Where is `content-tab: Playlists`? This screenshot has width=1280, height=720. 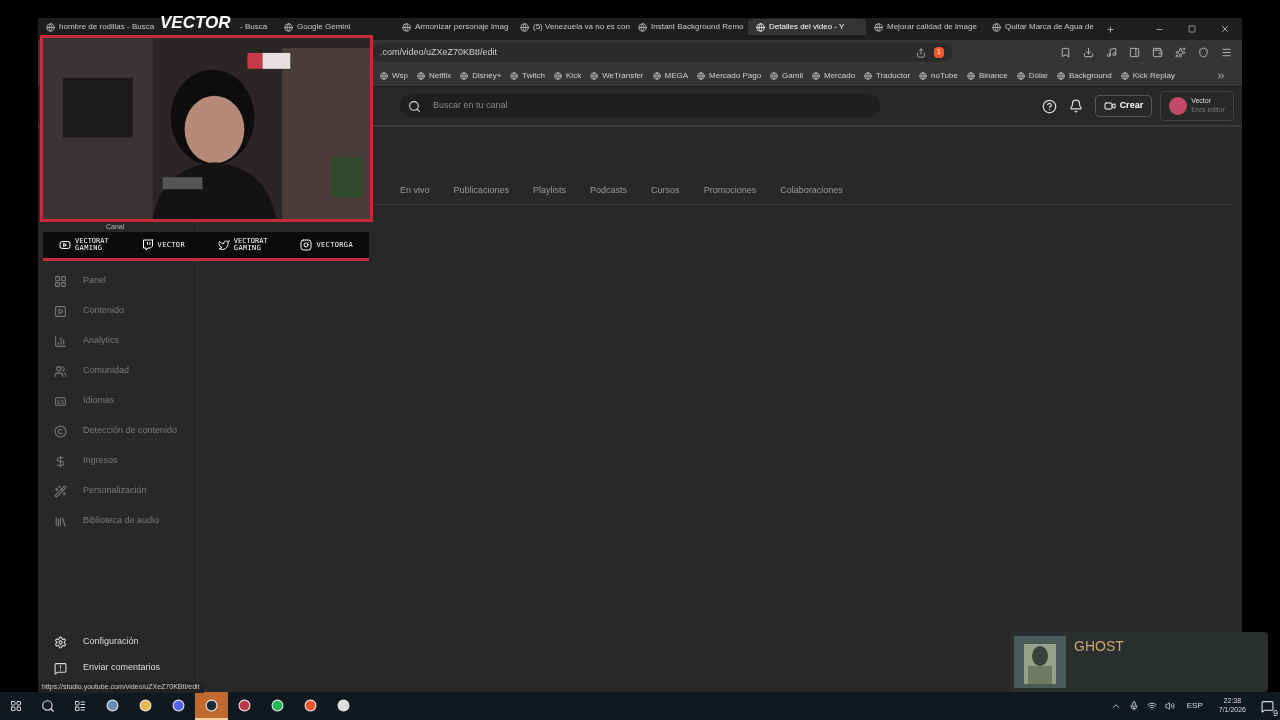
content-tab: Playlists is located at coordinates (550, 190).